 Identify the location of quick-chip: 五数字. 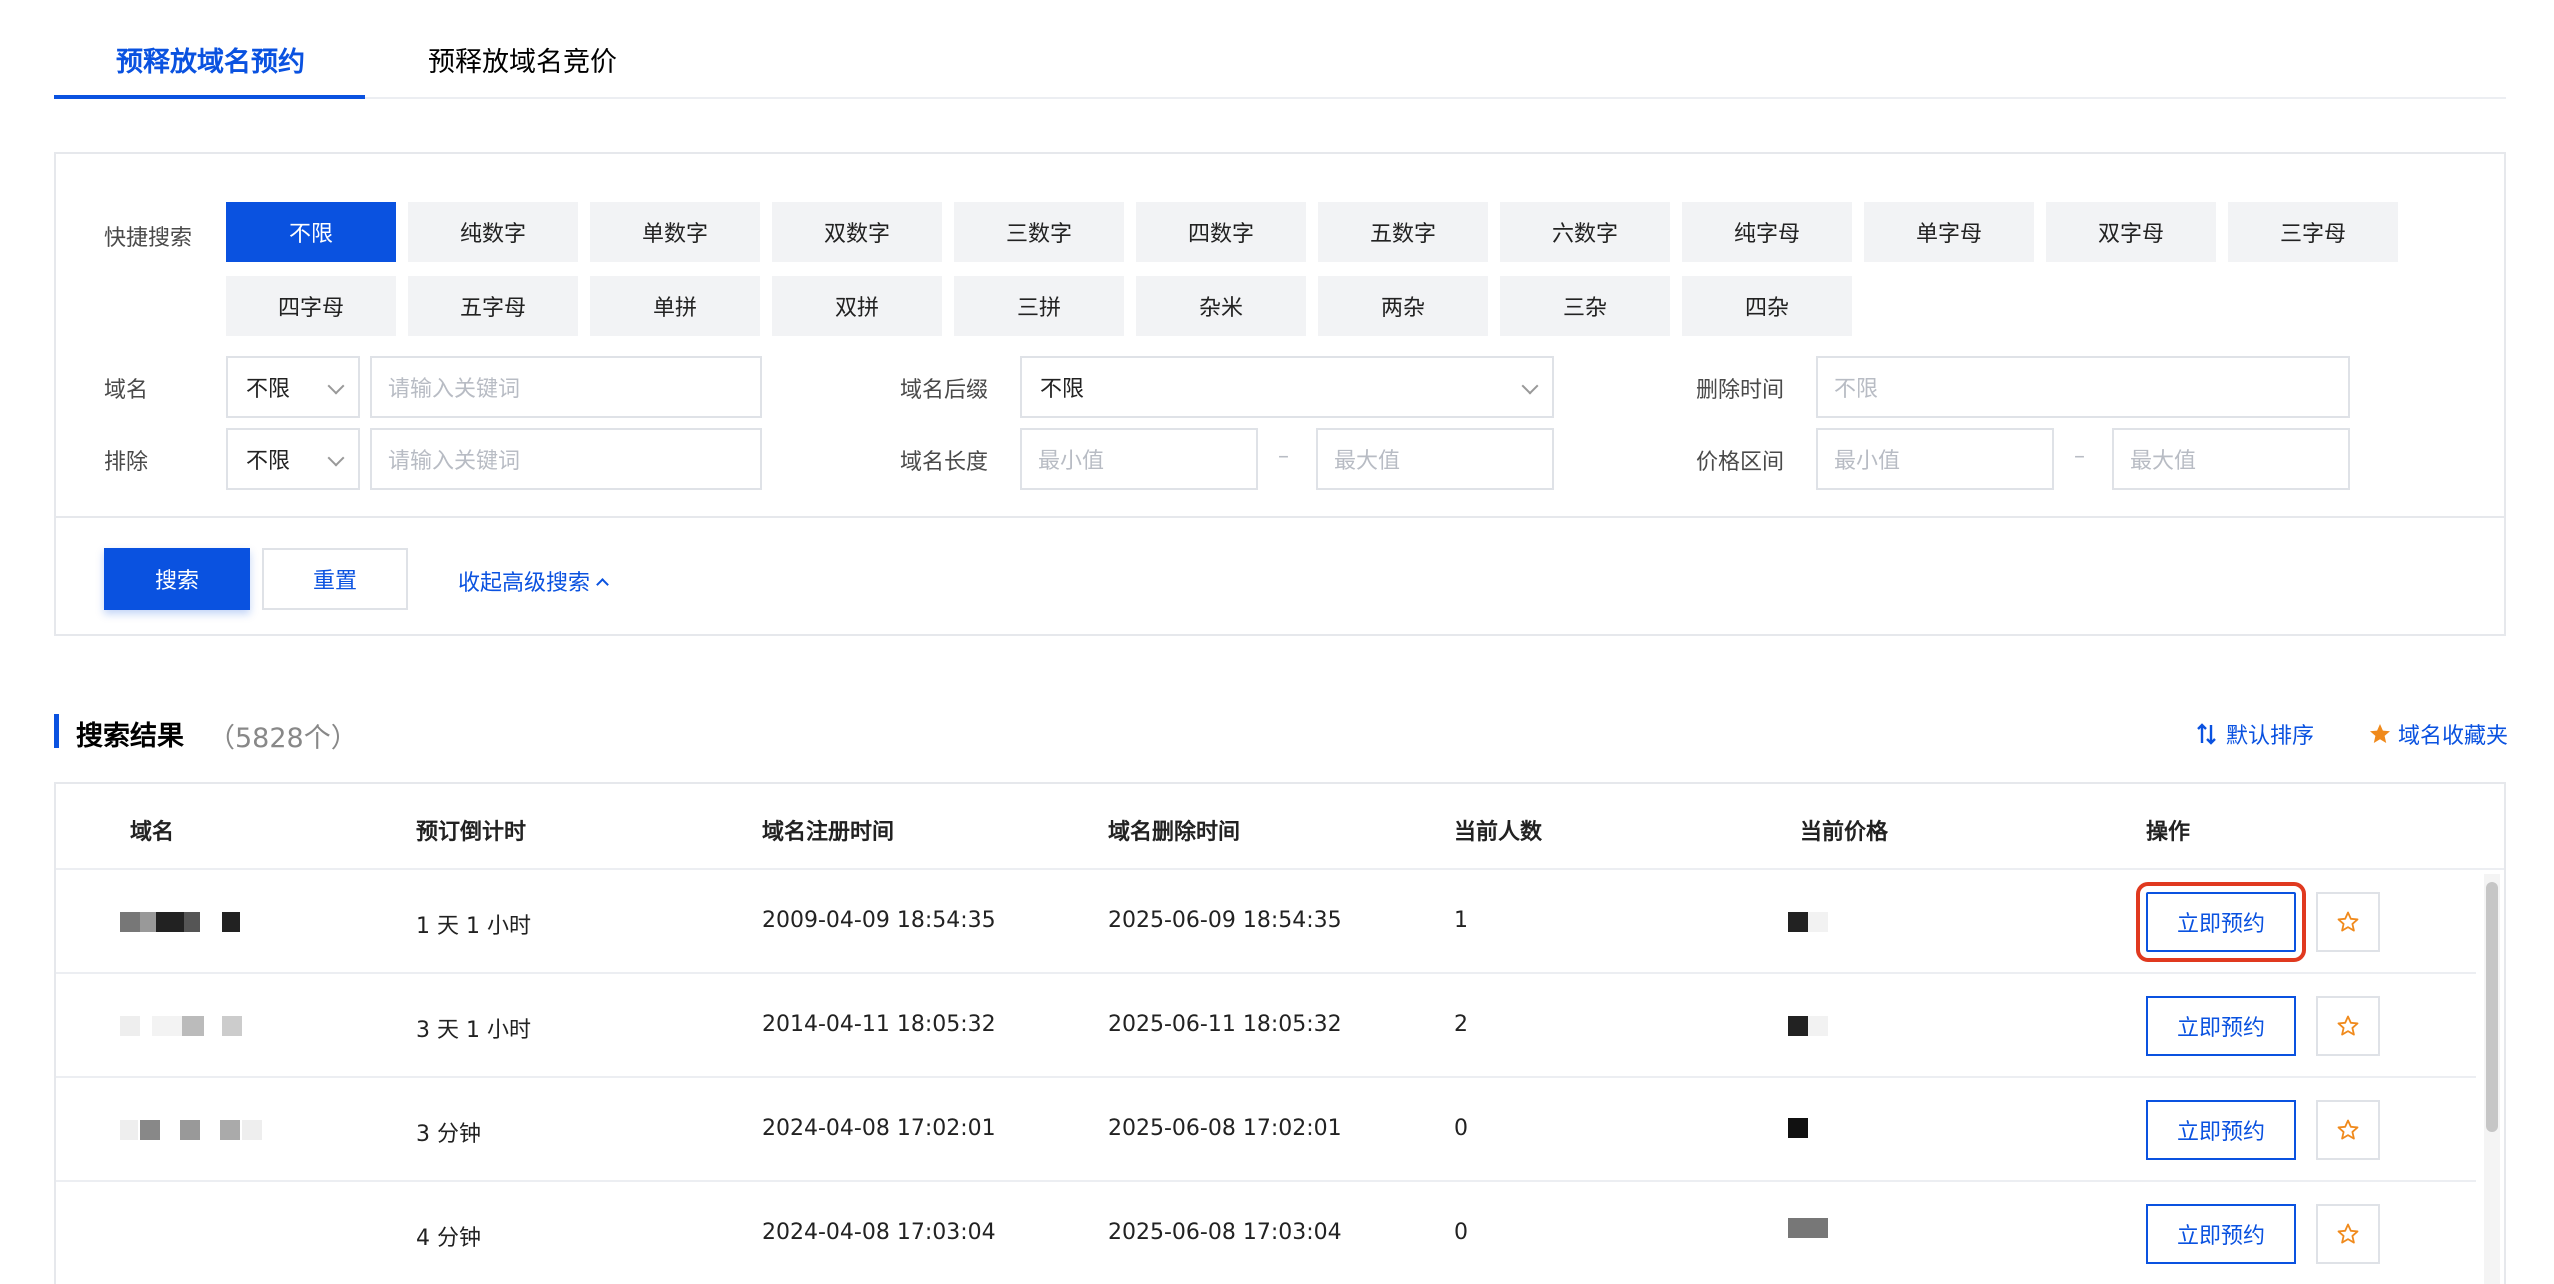
(1403, 232).